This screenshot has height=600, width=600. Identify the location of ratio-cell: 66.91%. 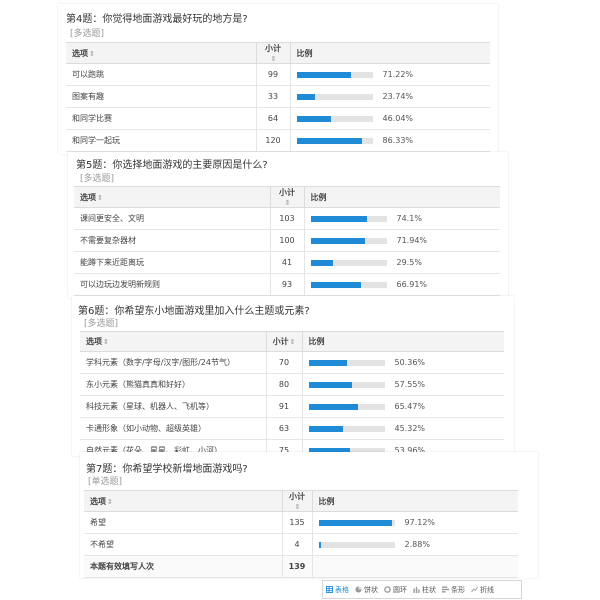
(401, 284).